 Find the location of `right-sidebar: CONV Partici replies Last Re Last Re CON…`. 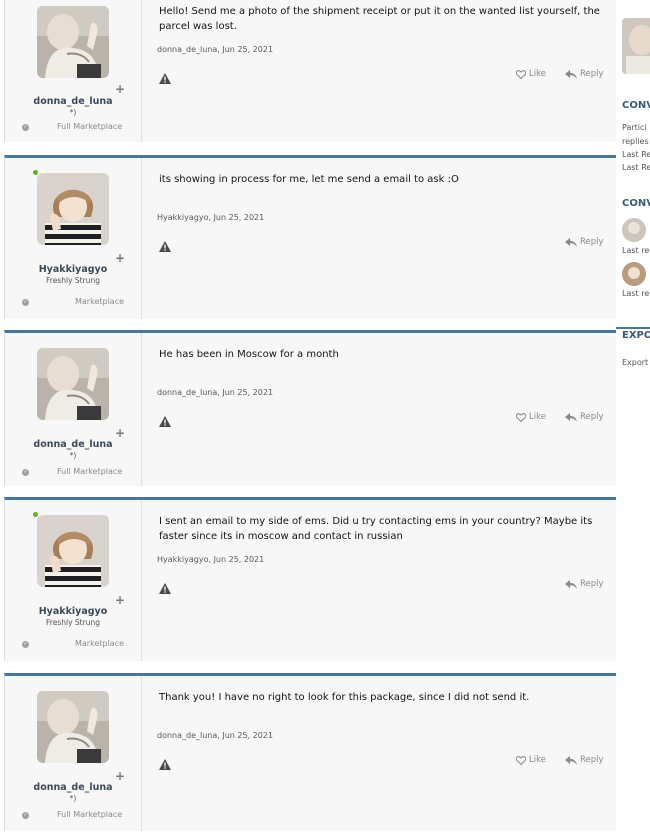

right-sidebar: CONV Partici replies Last Re Last Re CON… is located at coordinates (633, 417).